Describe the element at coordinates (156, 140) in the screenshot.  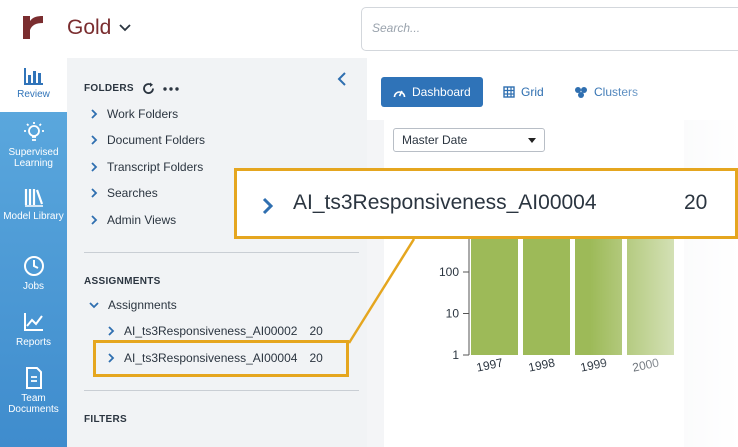
I see `folder-label: Document Folders` at that location.